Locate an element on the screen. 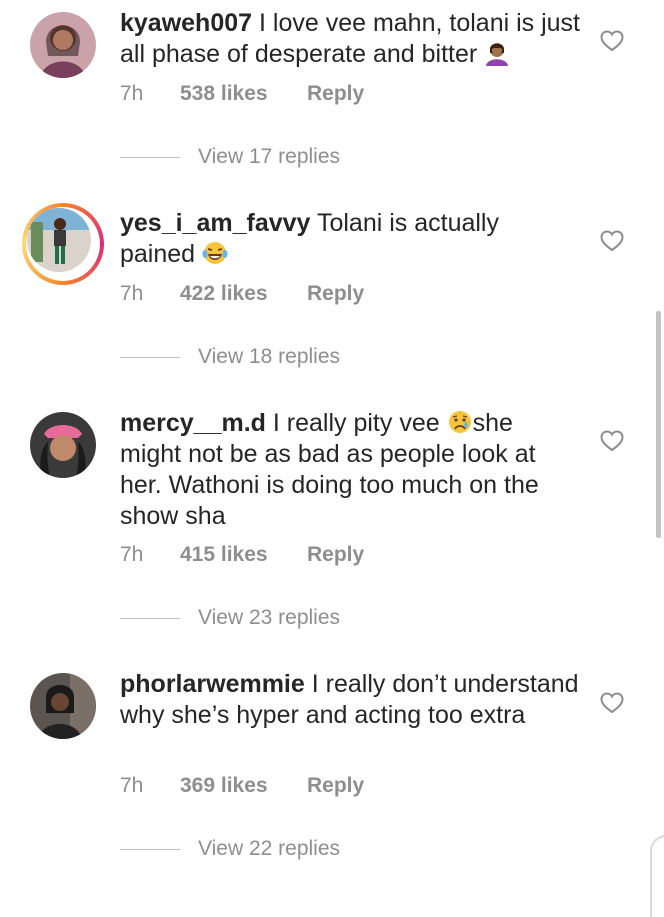  comment-meta: 7h 369 likes Reply is located at coordinates (242, 786).